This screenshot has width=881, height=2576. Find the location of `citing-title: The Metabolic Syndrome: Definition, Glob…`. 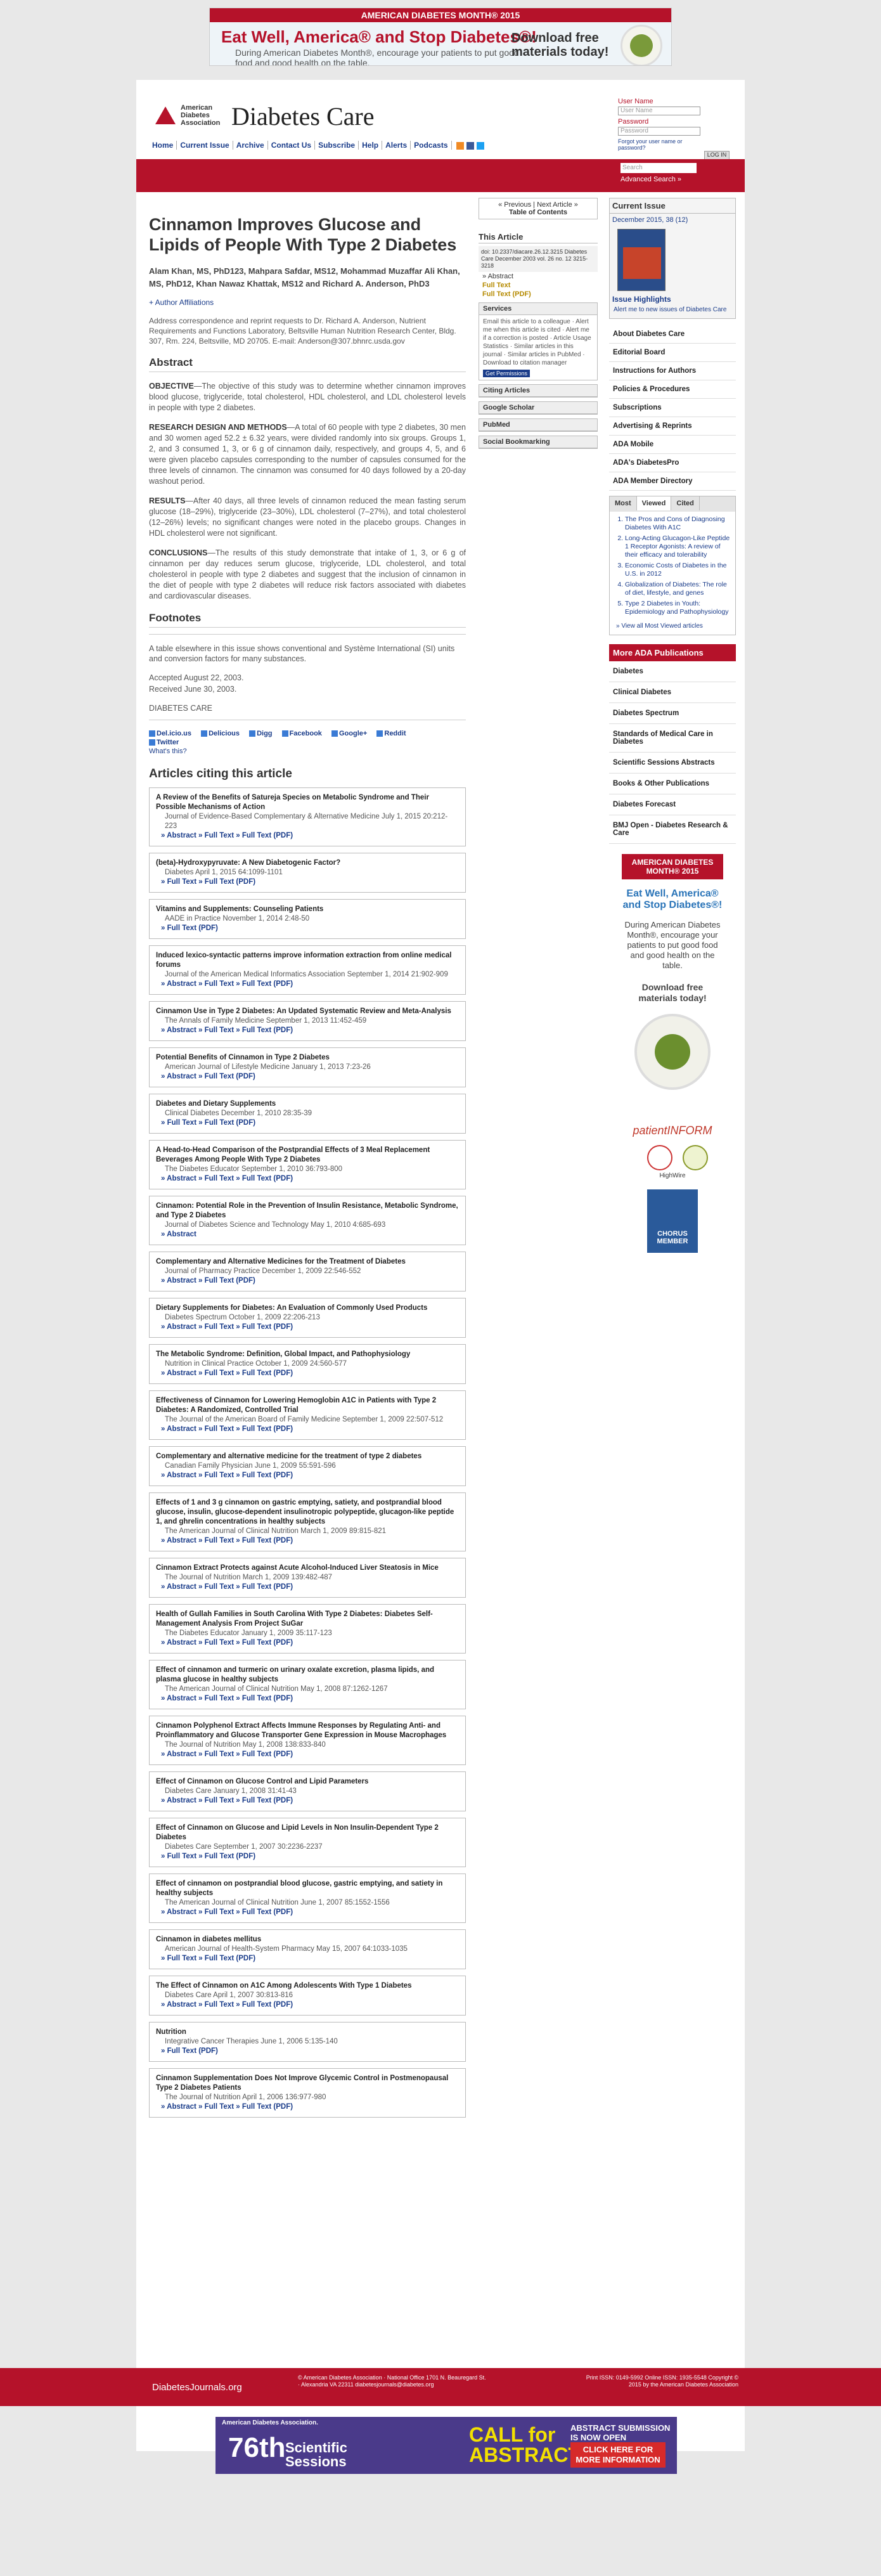

citing-title: The Metabolic Syndrome: Definition, Glob… is located at coordinates (307, 1354).